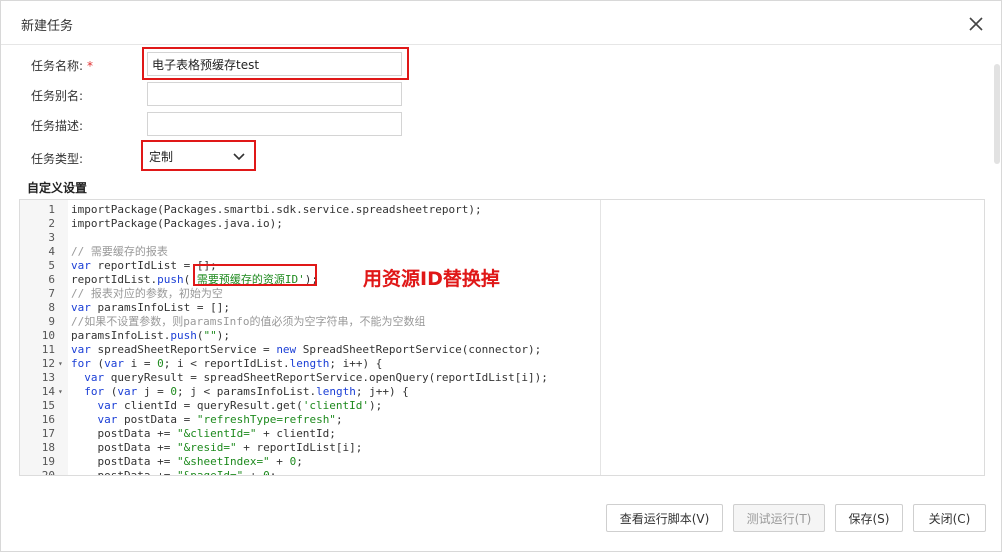 Image resolution: width=1002 pixels, height=552 pixels. What do you see at coordinates (51, 223) in the screenshot?
I see `line-number: 2` at bounding box center [51, 223].